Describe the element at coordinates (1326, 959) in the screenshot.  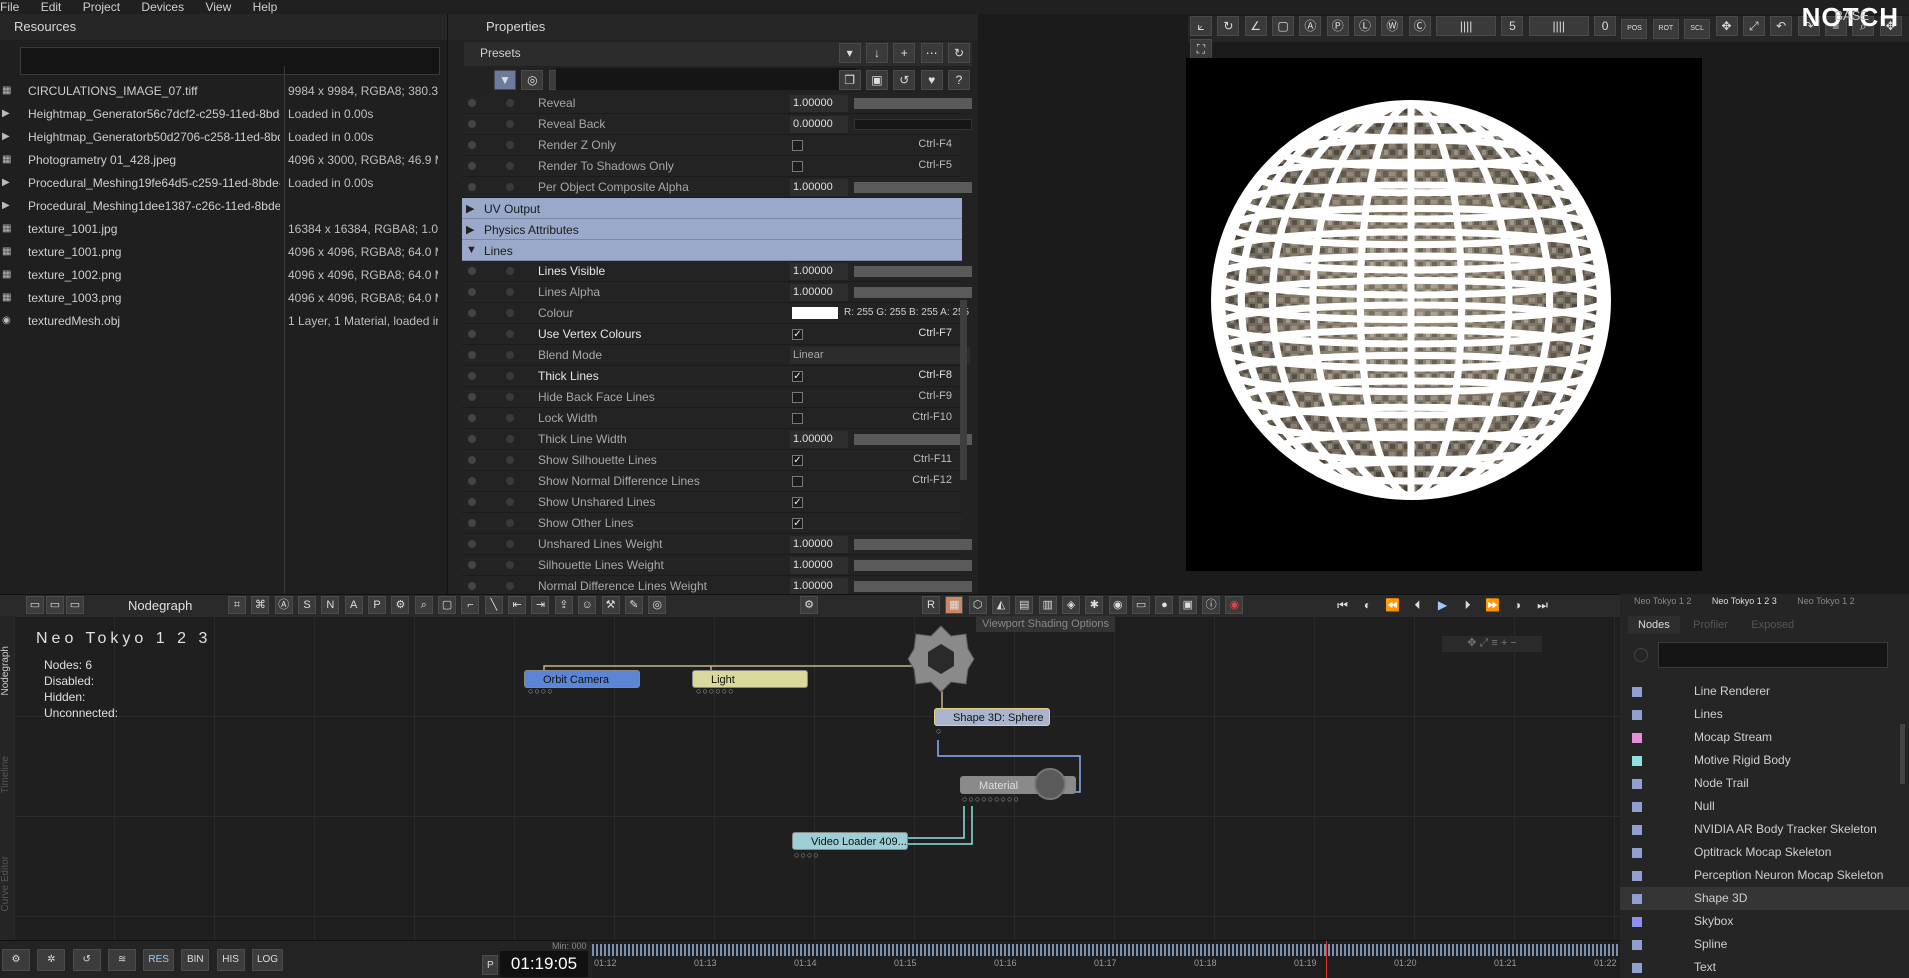
I see `playhead` at that location.